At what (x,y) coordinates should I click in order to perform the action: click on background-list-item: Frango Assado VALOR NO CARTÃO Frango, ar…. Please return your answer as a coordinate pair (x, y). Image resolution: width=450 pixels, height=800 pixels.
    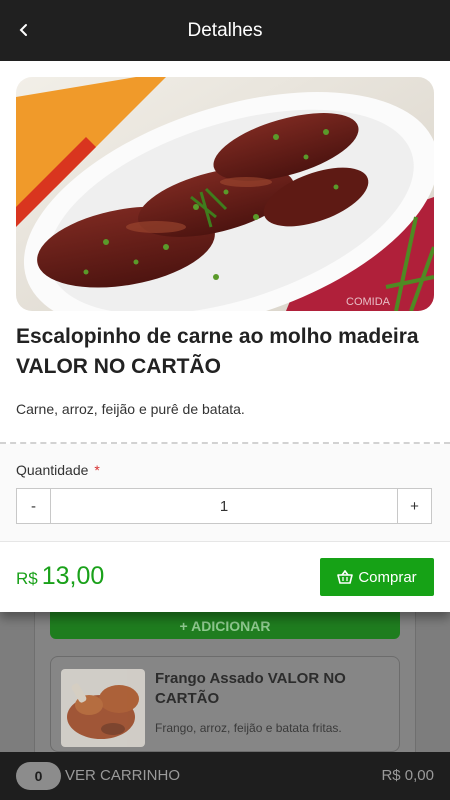
    Looking at the image, I should click on (225, 704).